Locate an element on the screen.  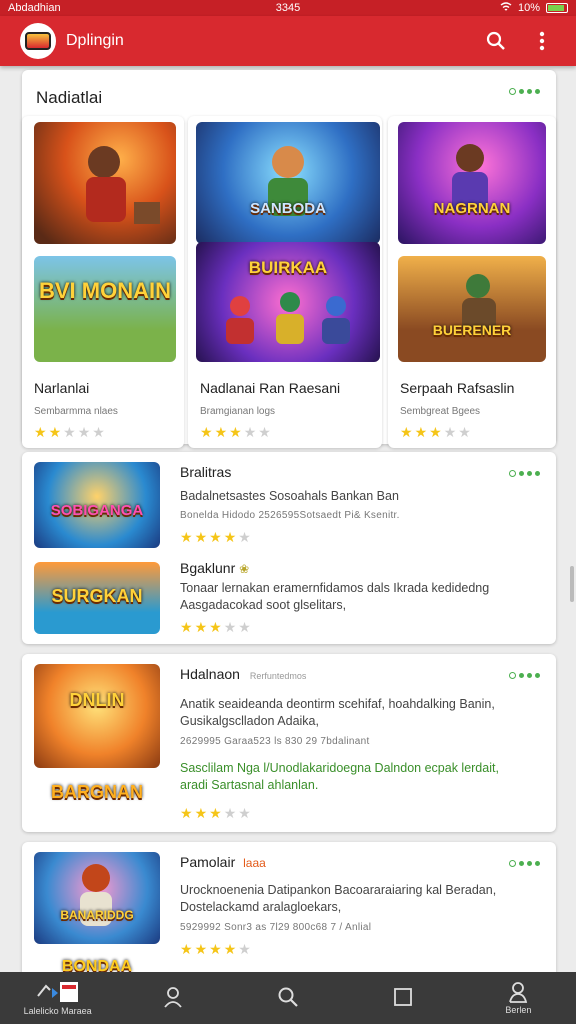
nav-library is located at coordinates (403, 998).